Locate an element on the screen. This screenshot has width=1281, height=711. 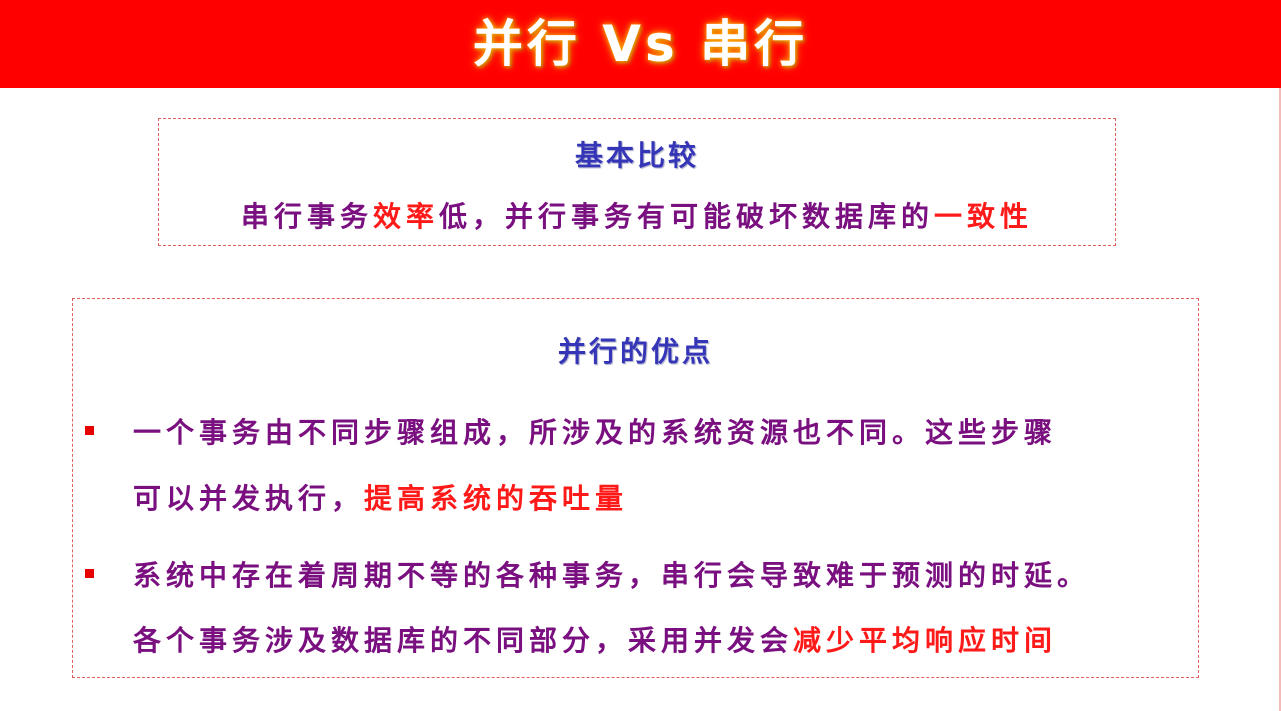
basic-comparison-box: 基本比较 串行事务效率低，并行事务有可能破坏数据库的一致性 is located at coordinates (637, 182).